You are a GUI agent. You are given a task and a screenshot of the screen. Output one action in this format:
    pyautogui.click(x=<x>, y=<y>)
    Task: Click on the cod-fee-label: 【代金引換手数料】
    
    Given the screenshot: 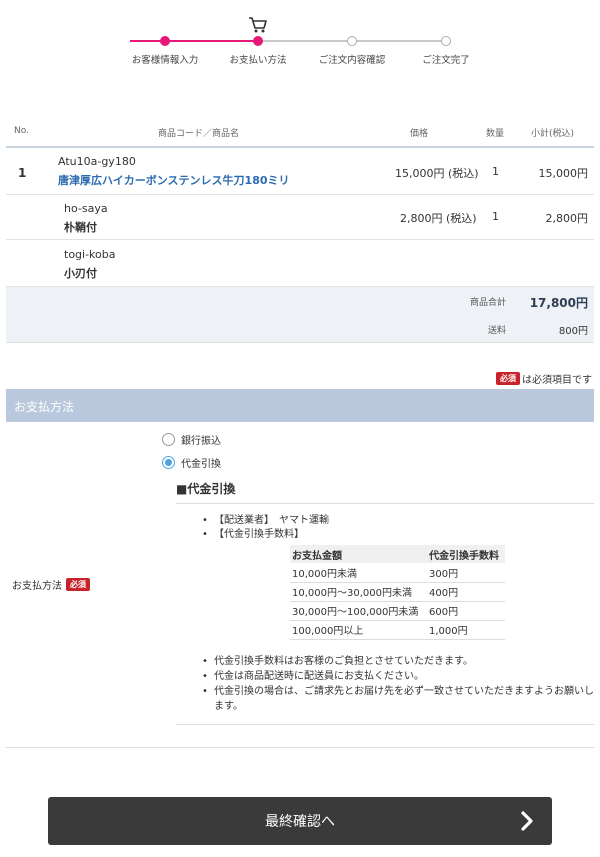 What is the action you would take?
    pyautogui.click(x=385, y=535)
    